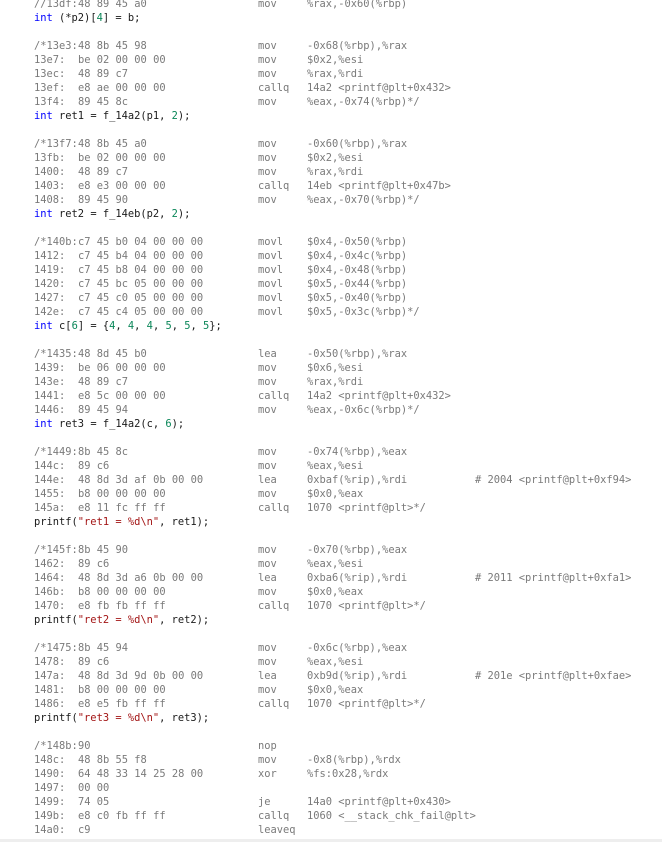 This screenshot has height=842, width=662. Describe the element at coordinates (50, 564) in the screenshot. I see `asm-address: 1462:` at that location.